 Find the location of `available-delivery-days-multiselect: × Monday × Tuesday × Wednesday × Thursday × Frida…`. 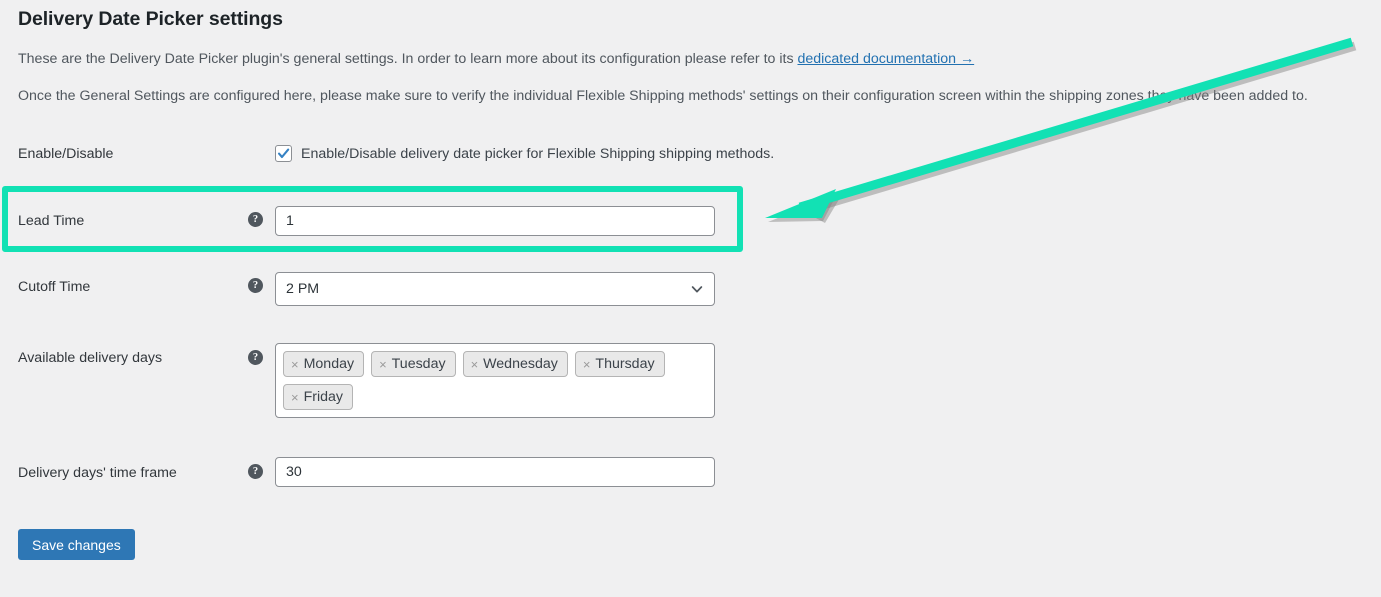

available-delivery-days-multiselect: × Monday × Tuesday × Wednesday × Thursday × Frida… is located at coordinates (495, 380).